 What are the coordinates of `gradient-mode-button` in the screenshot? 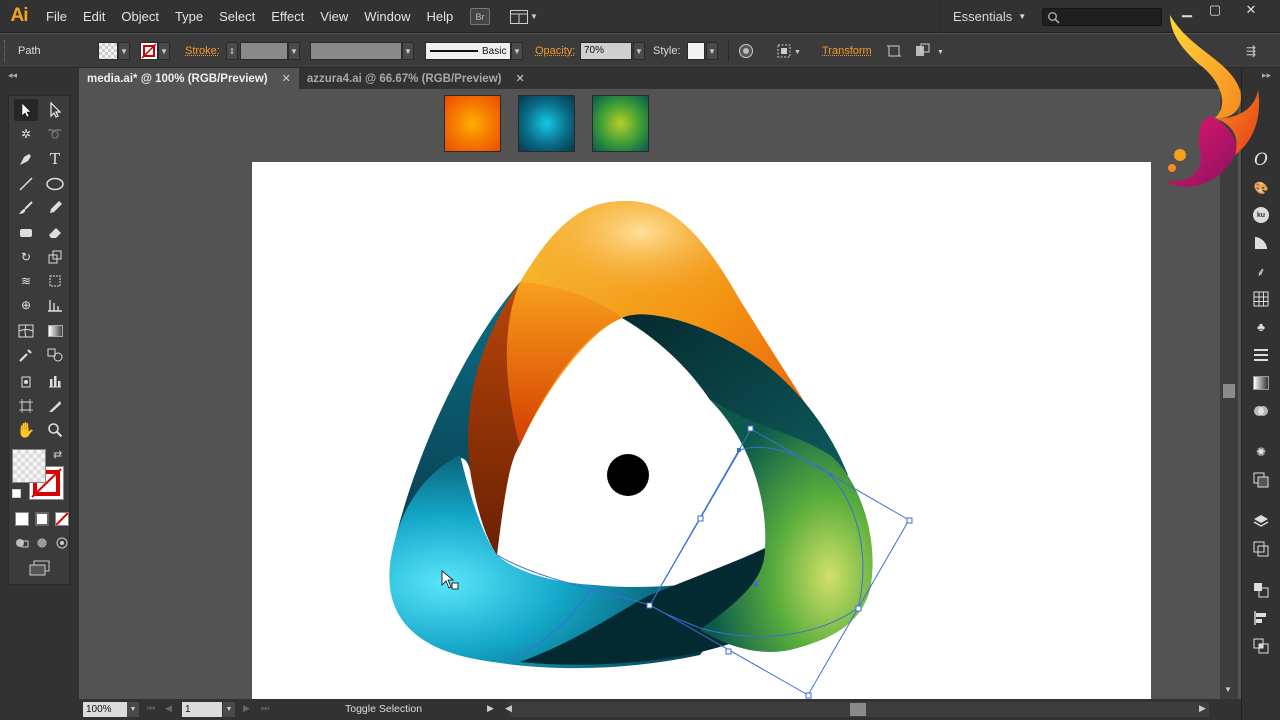 It's located at (42, 519).